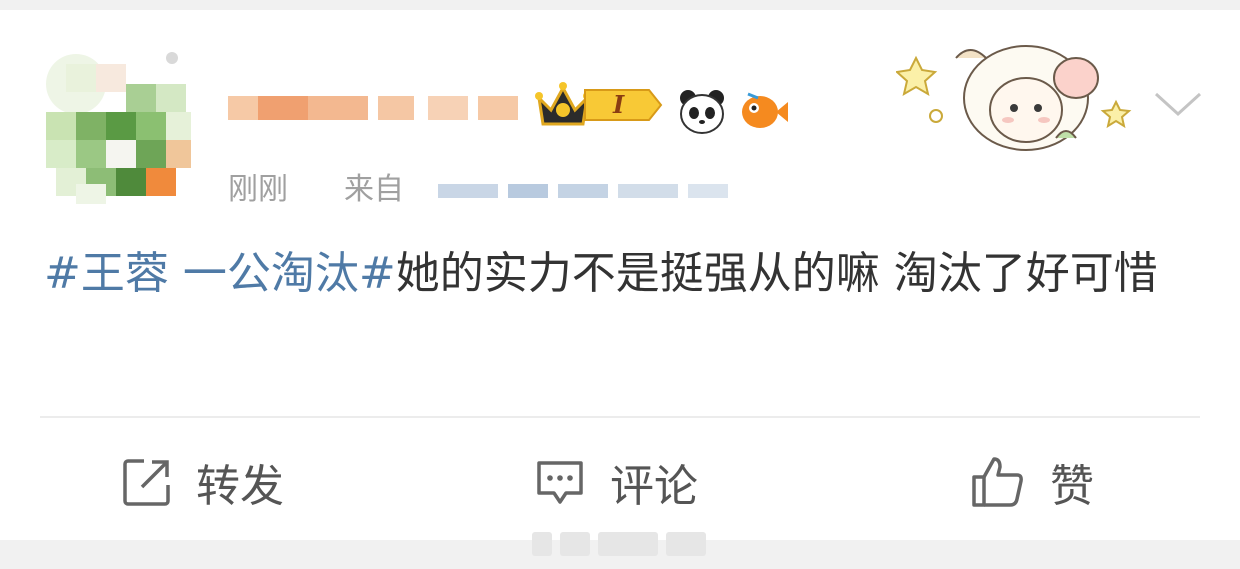  Describe the element at coordinates (1032, 482) in the screenshot. I see `like-button: 赞` at that location.